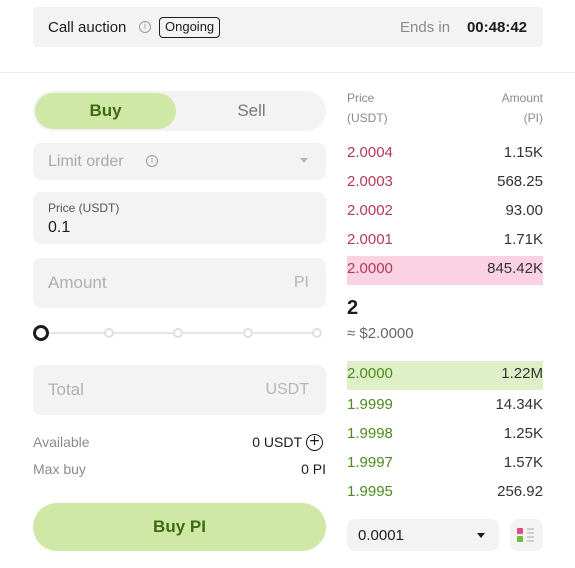 This screenshot has width=575, height=568. I want to click on ask-amount: 1.15K, so click(523, 152).